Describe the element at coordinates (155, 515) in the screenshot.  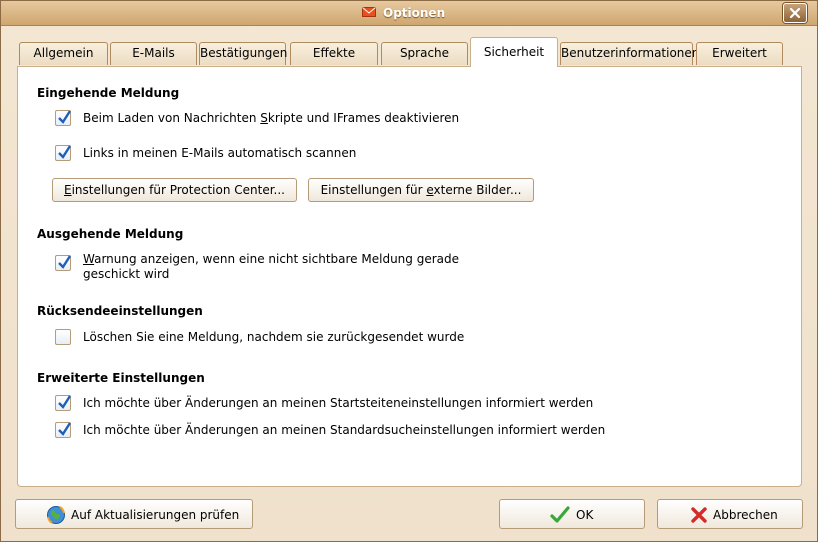
I see `check-updates-label: Auf Aktualisierungen prüfen` at that location.